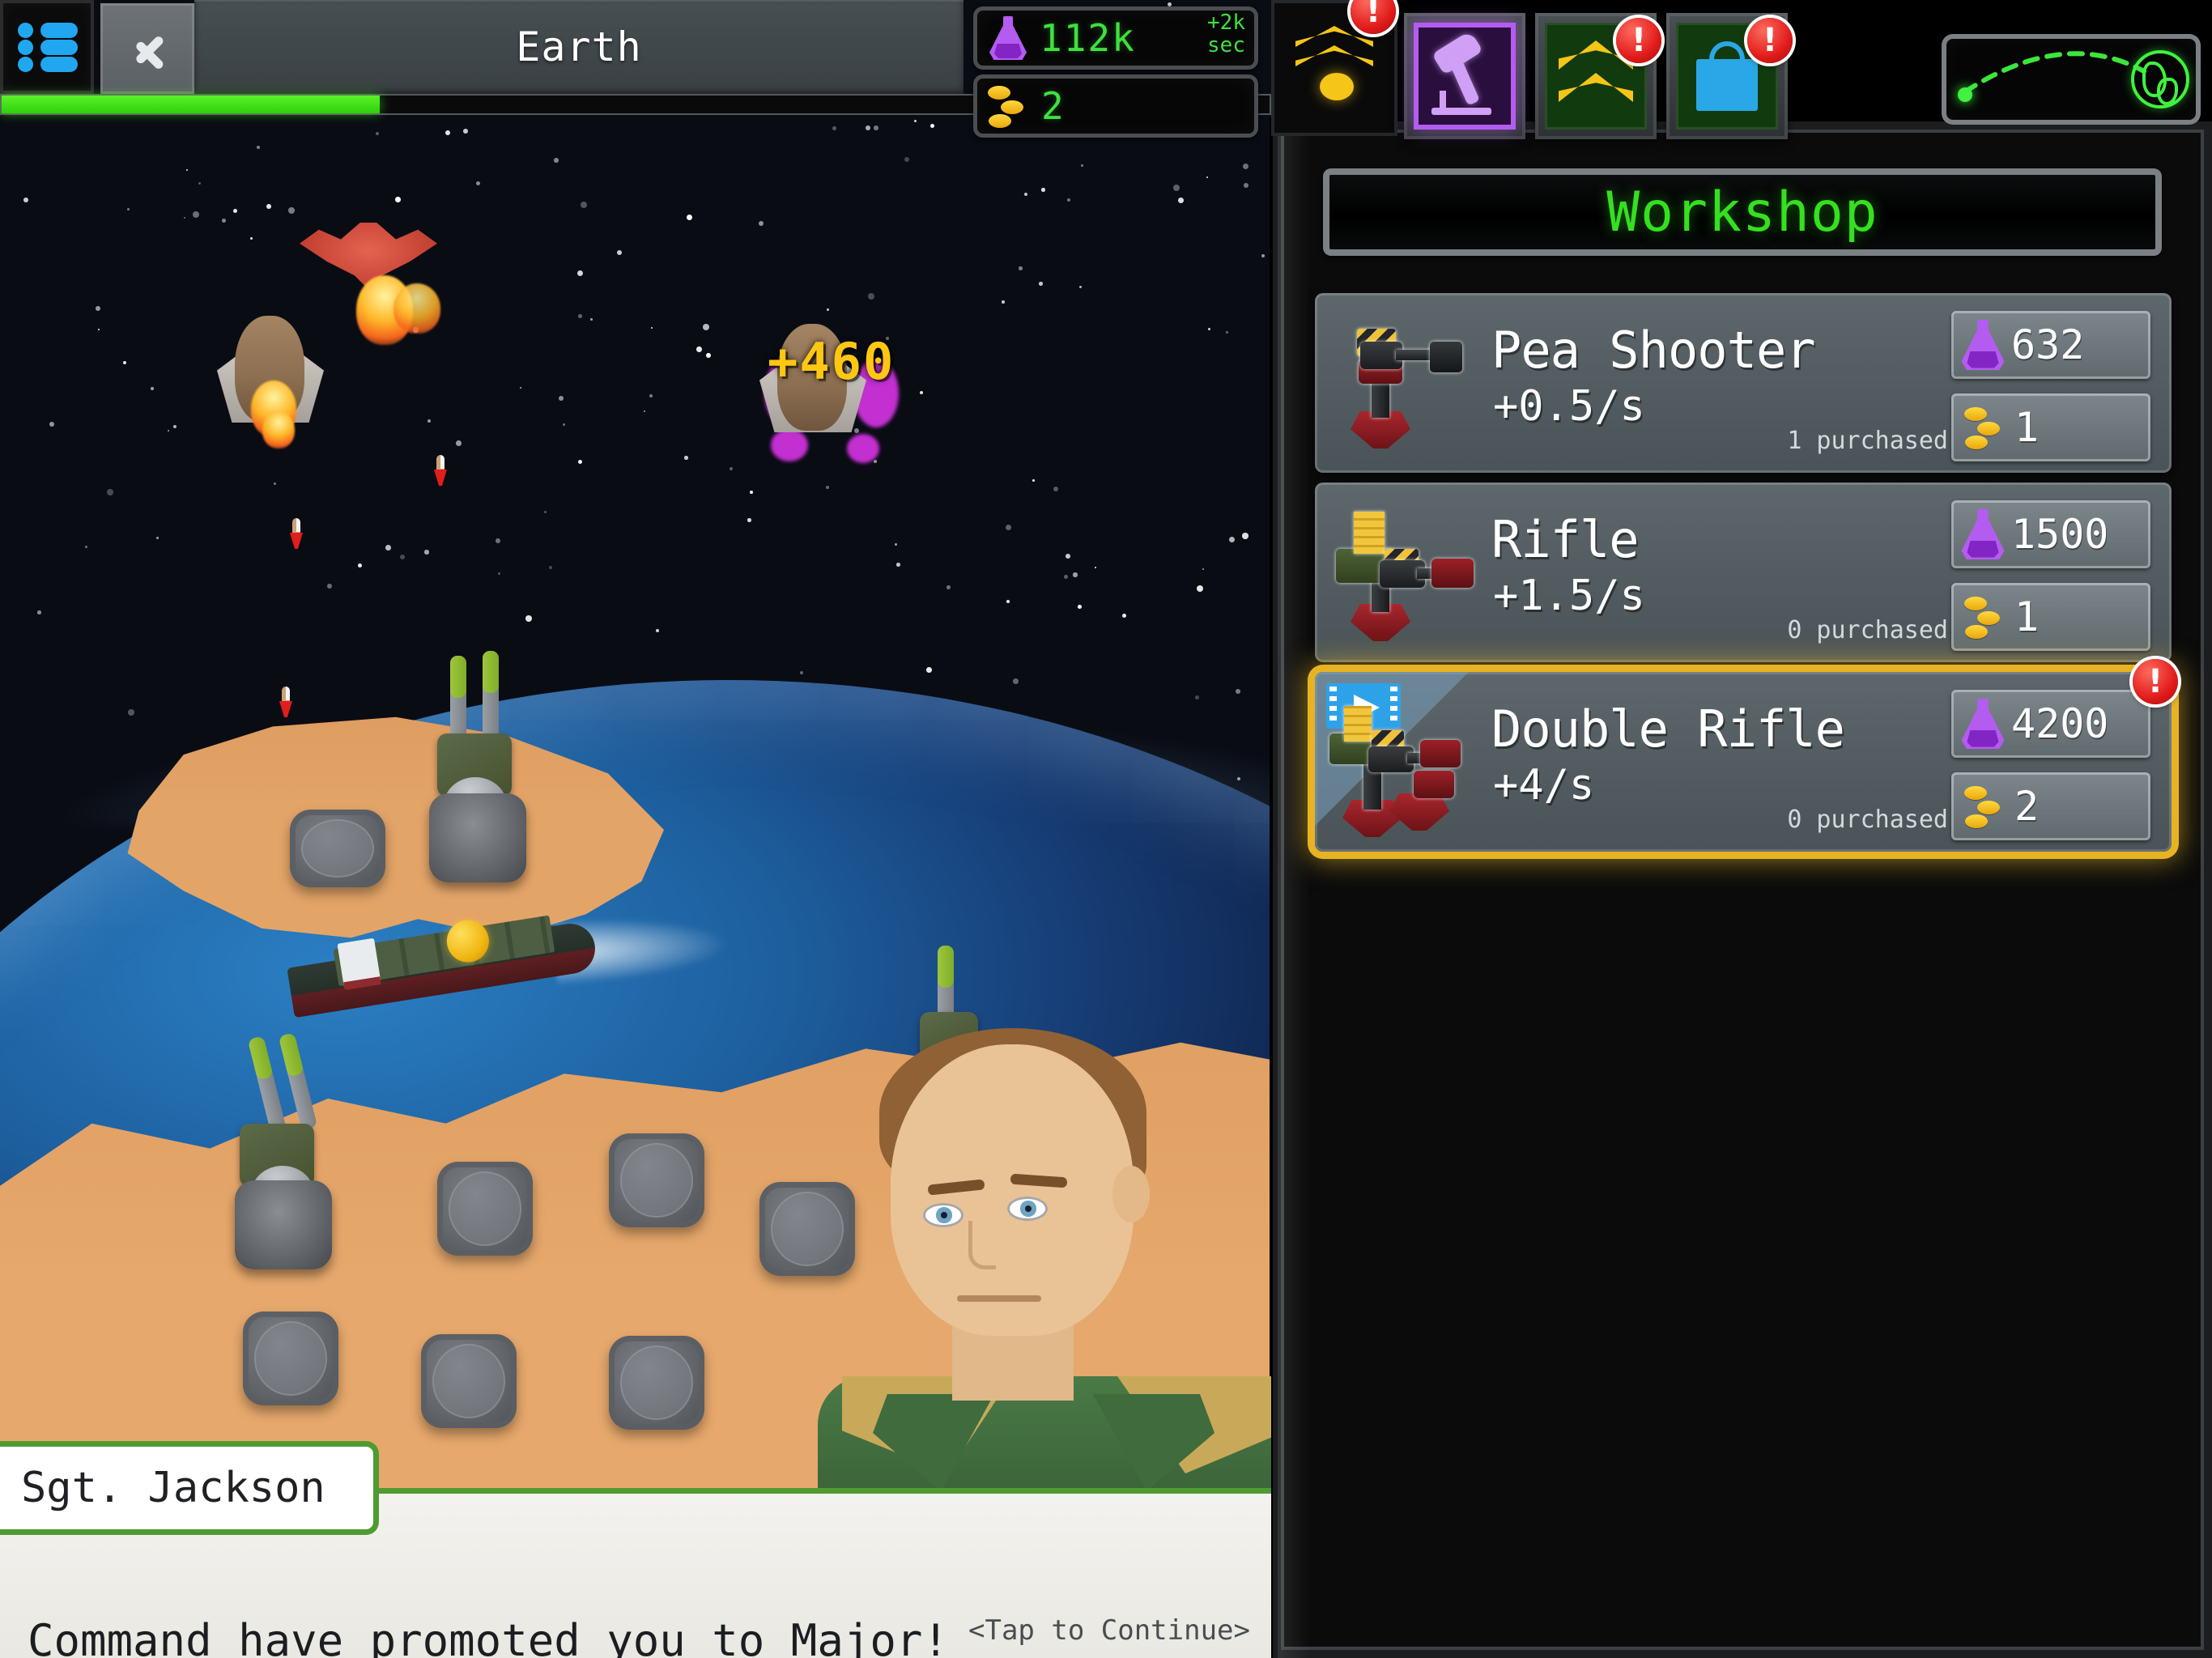 Image resolution: width=2212 pixels, height=1658 pixels. What do you see at coordinates (1544, 785) in the screenshot?
I see `item-rate: +4/s` at bounding box center [1544, 785].